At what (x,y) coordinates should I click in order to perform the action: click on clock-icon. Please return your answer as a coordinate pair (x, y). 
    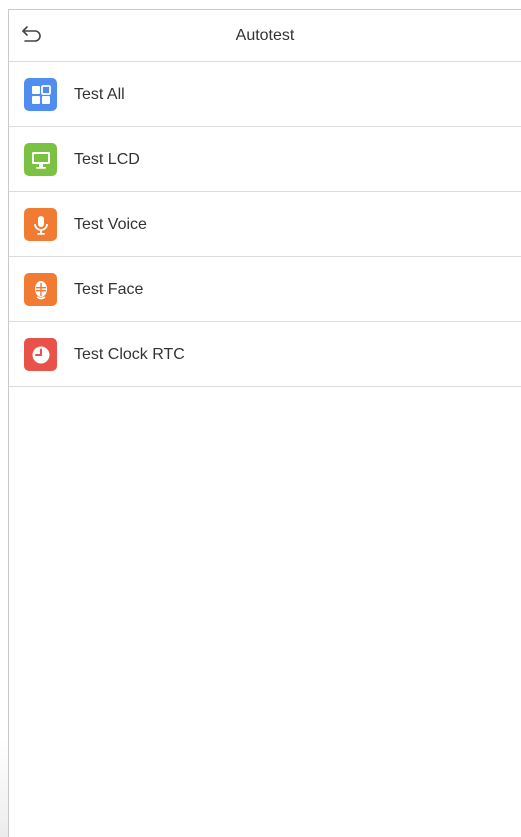
    Looking at the image, I should click on (40, 354).